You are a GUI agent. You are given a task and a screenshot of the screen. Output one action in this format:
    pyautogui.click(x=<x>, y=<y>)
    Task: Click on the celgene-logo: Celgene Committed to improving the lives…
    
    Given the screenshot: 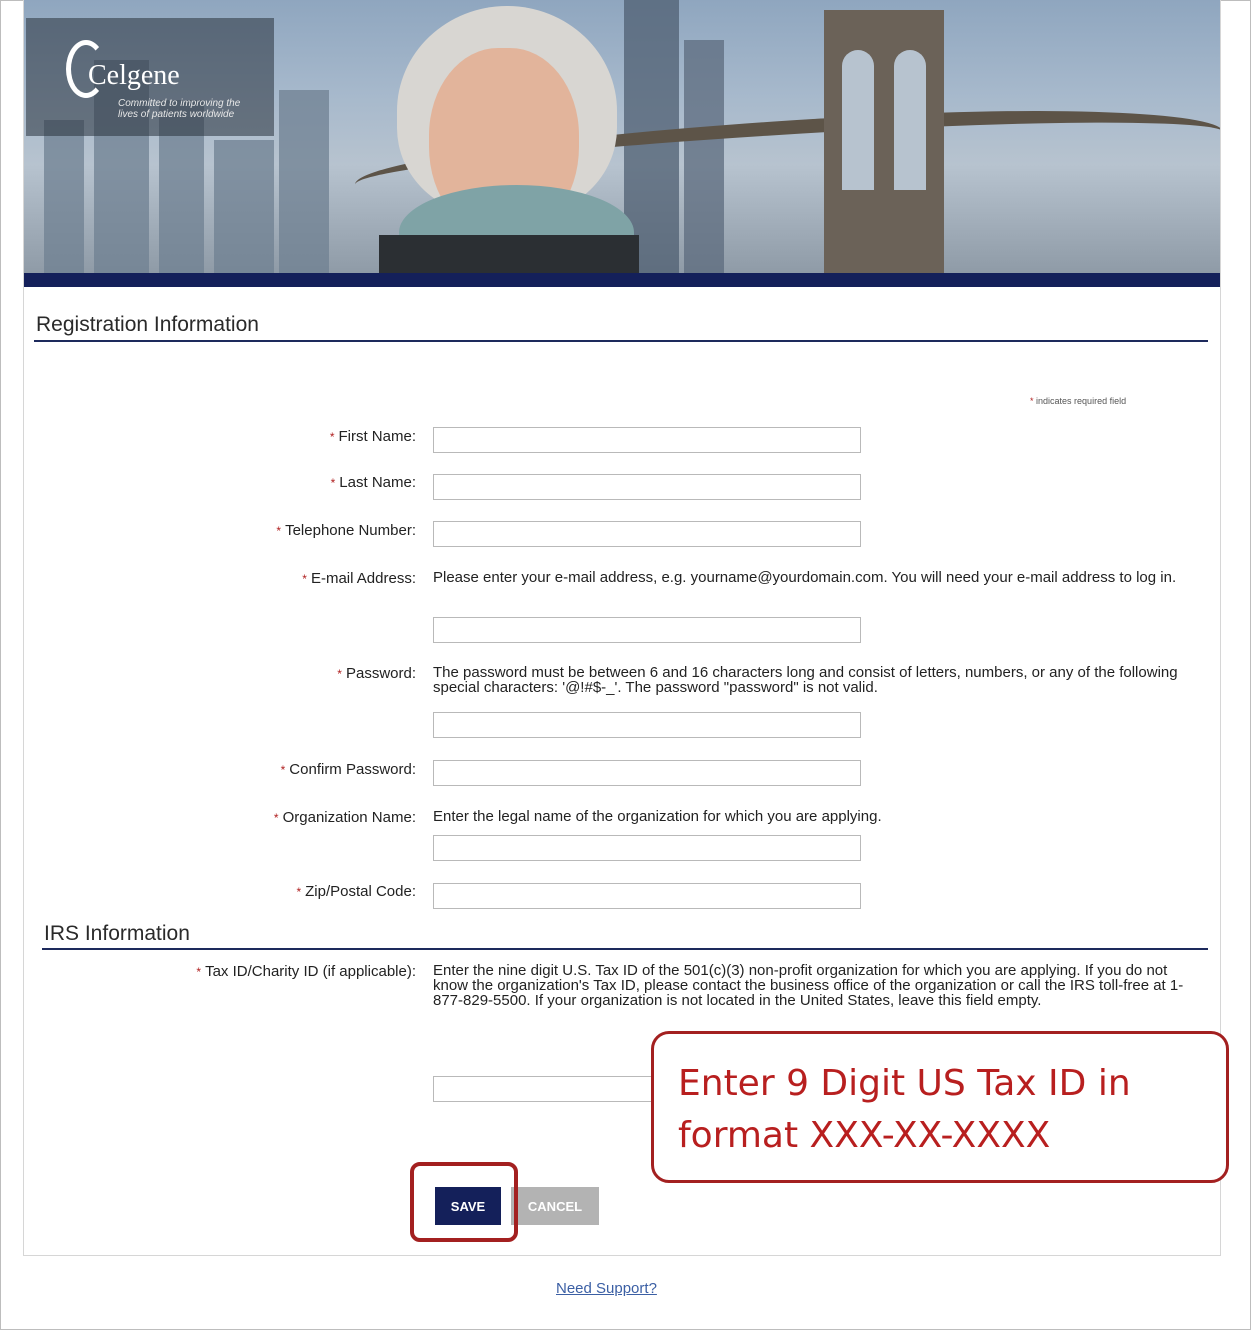 What is the action you would take?
    pyautogui.click(x=150, y=77)
    